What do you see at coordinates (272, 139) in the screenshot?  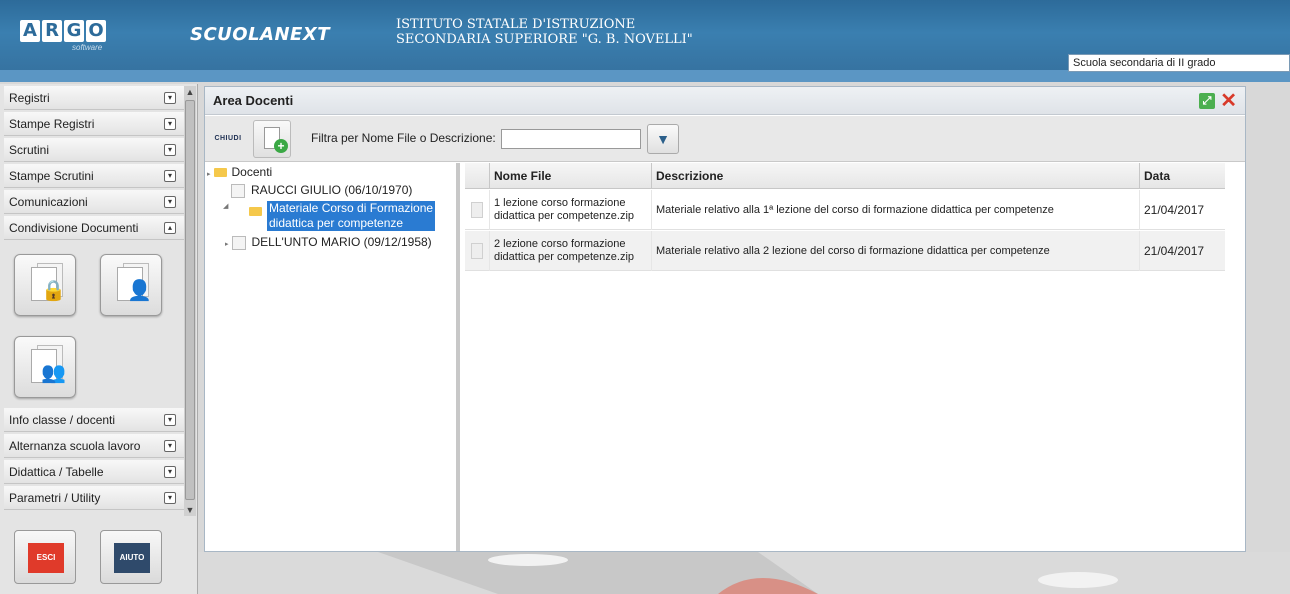 I see `add-document-button: +` at bounding box center [272, 139].